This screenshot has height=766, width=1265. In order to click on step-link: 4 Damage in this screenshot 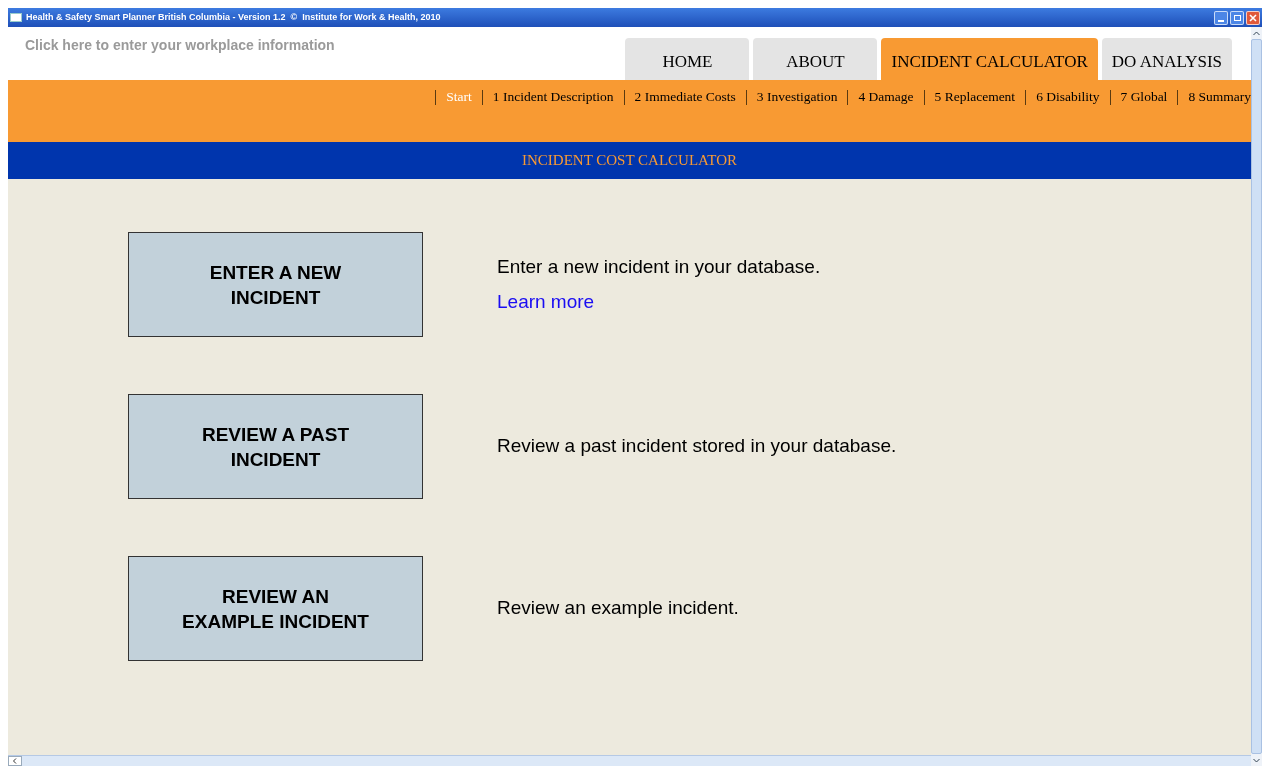, I will do `click(886, 97)`.